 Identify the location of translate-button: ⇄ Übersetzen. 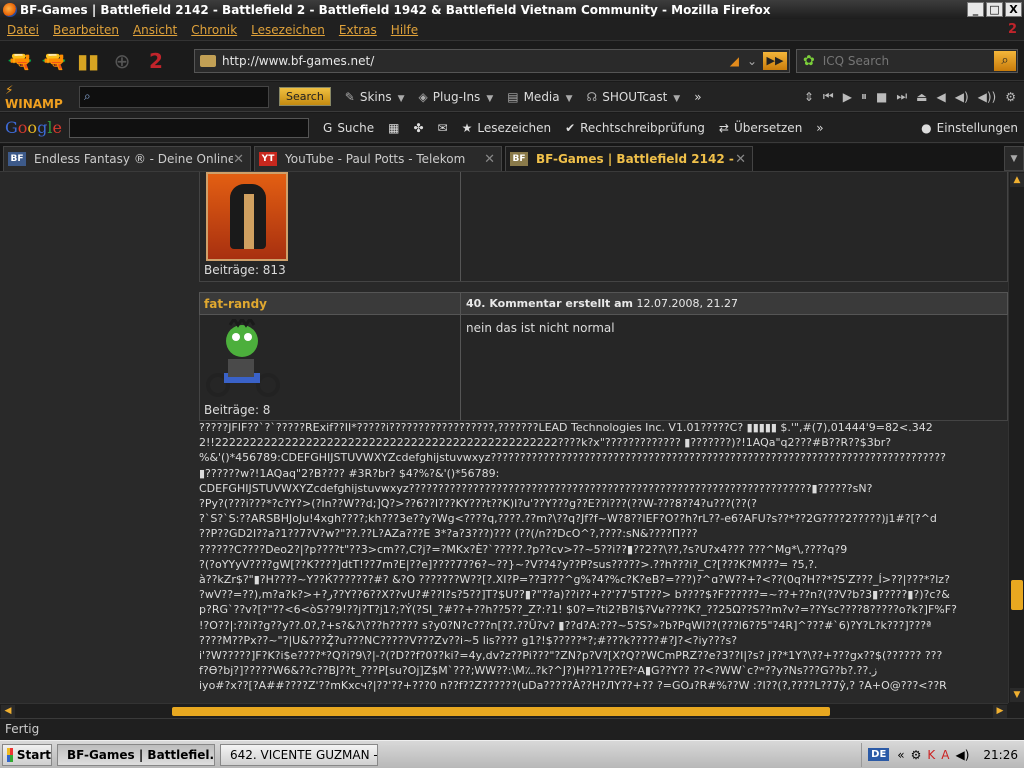
(760, 128).